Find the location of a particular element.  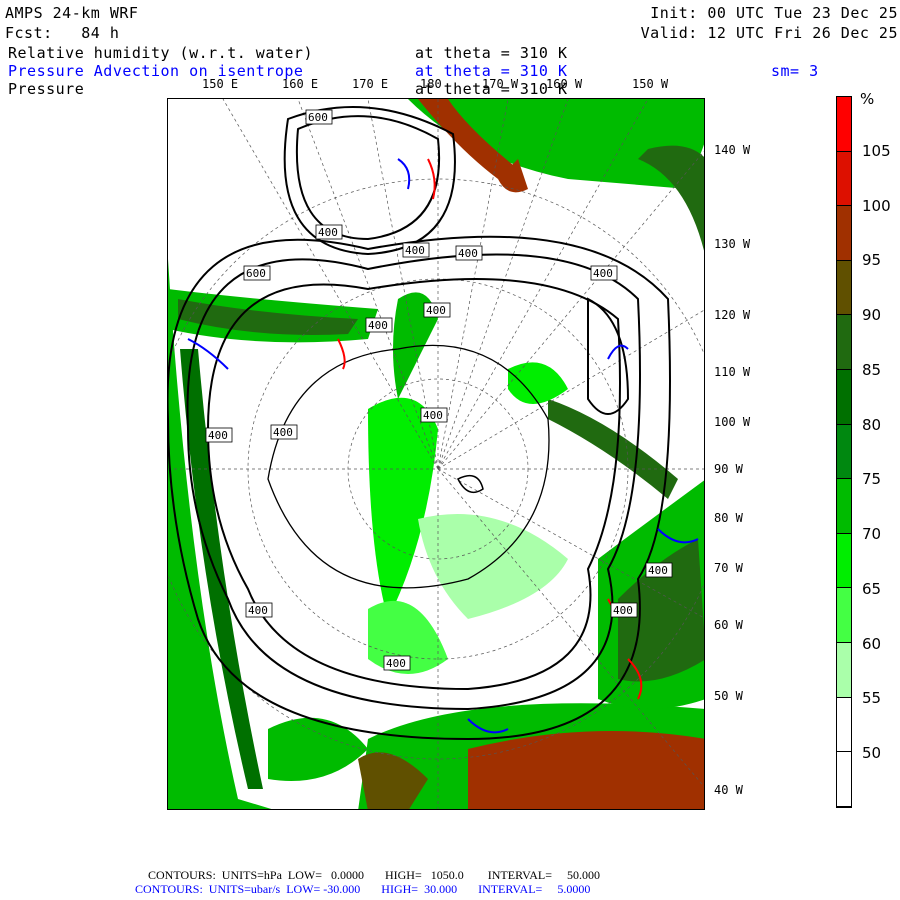

right-lon-label: 140 W is located at coordinates (732, 150).